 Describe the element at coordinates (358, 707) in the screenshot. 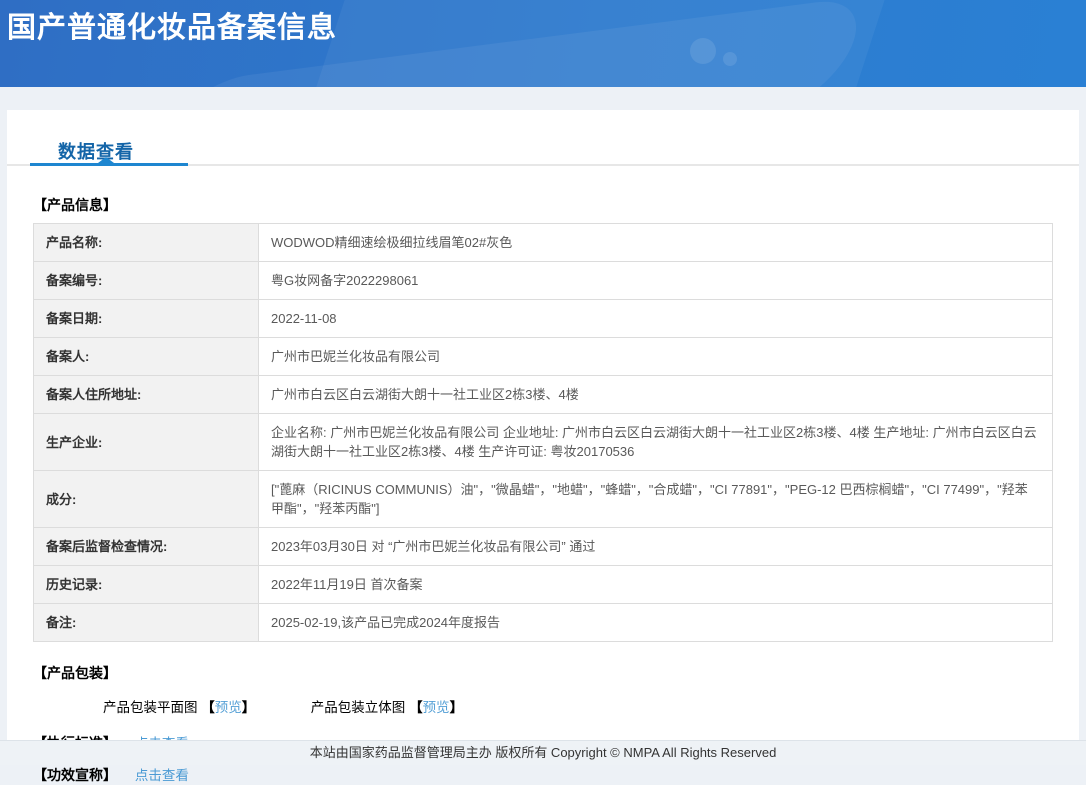

I see `package-stereo-label: 产品包装立体图` at that location.